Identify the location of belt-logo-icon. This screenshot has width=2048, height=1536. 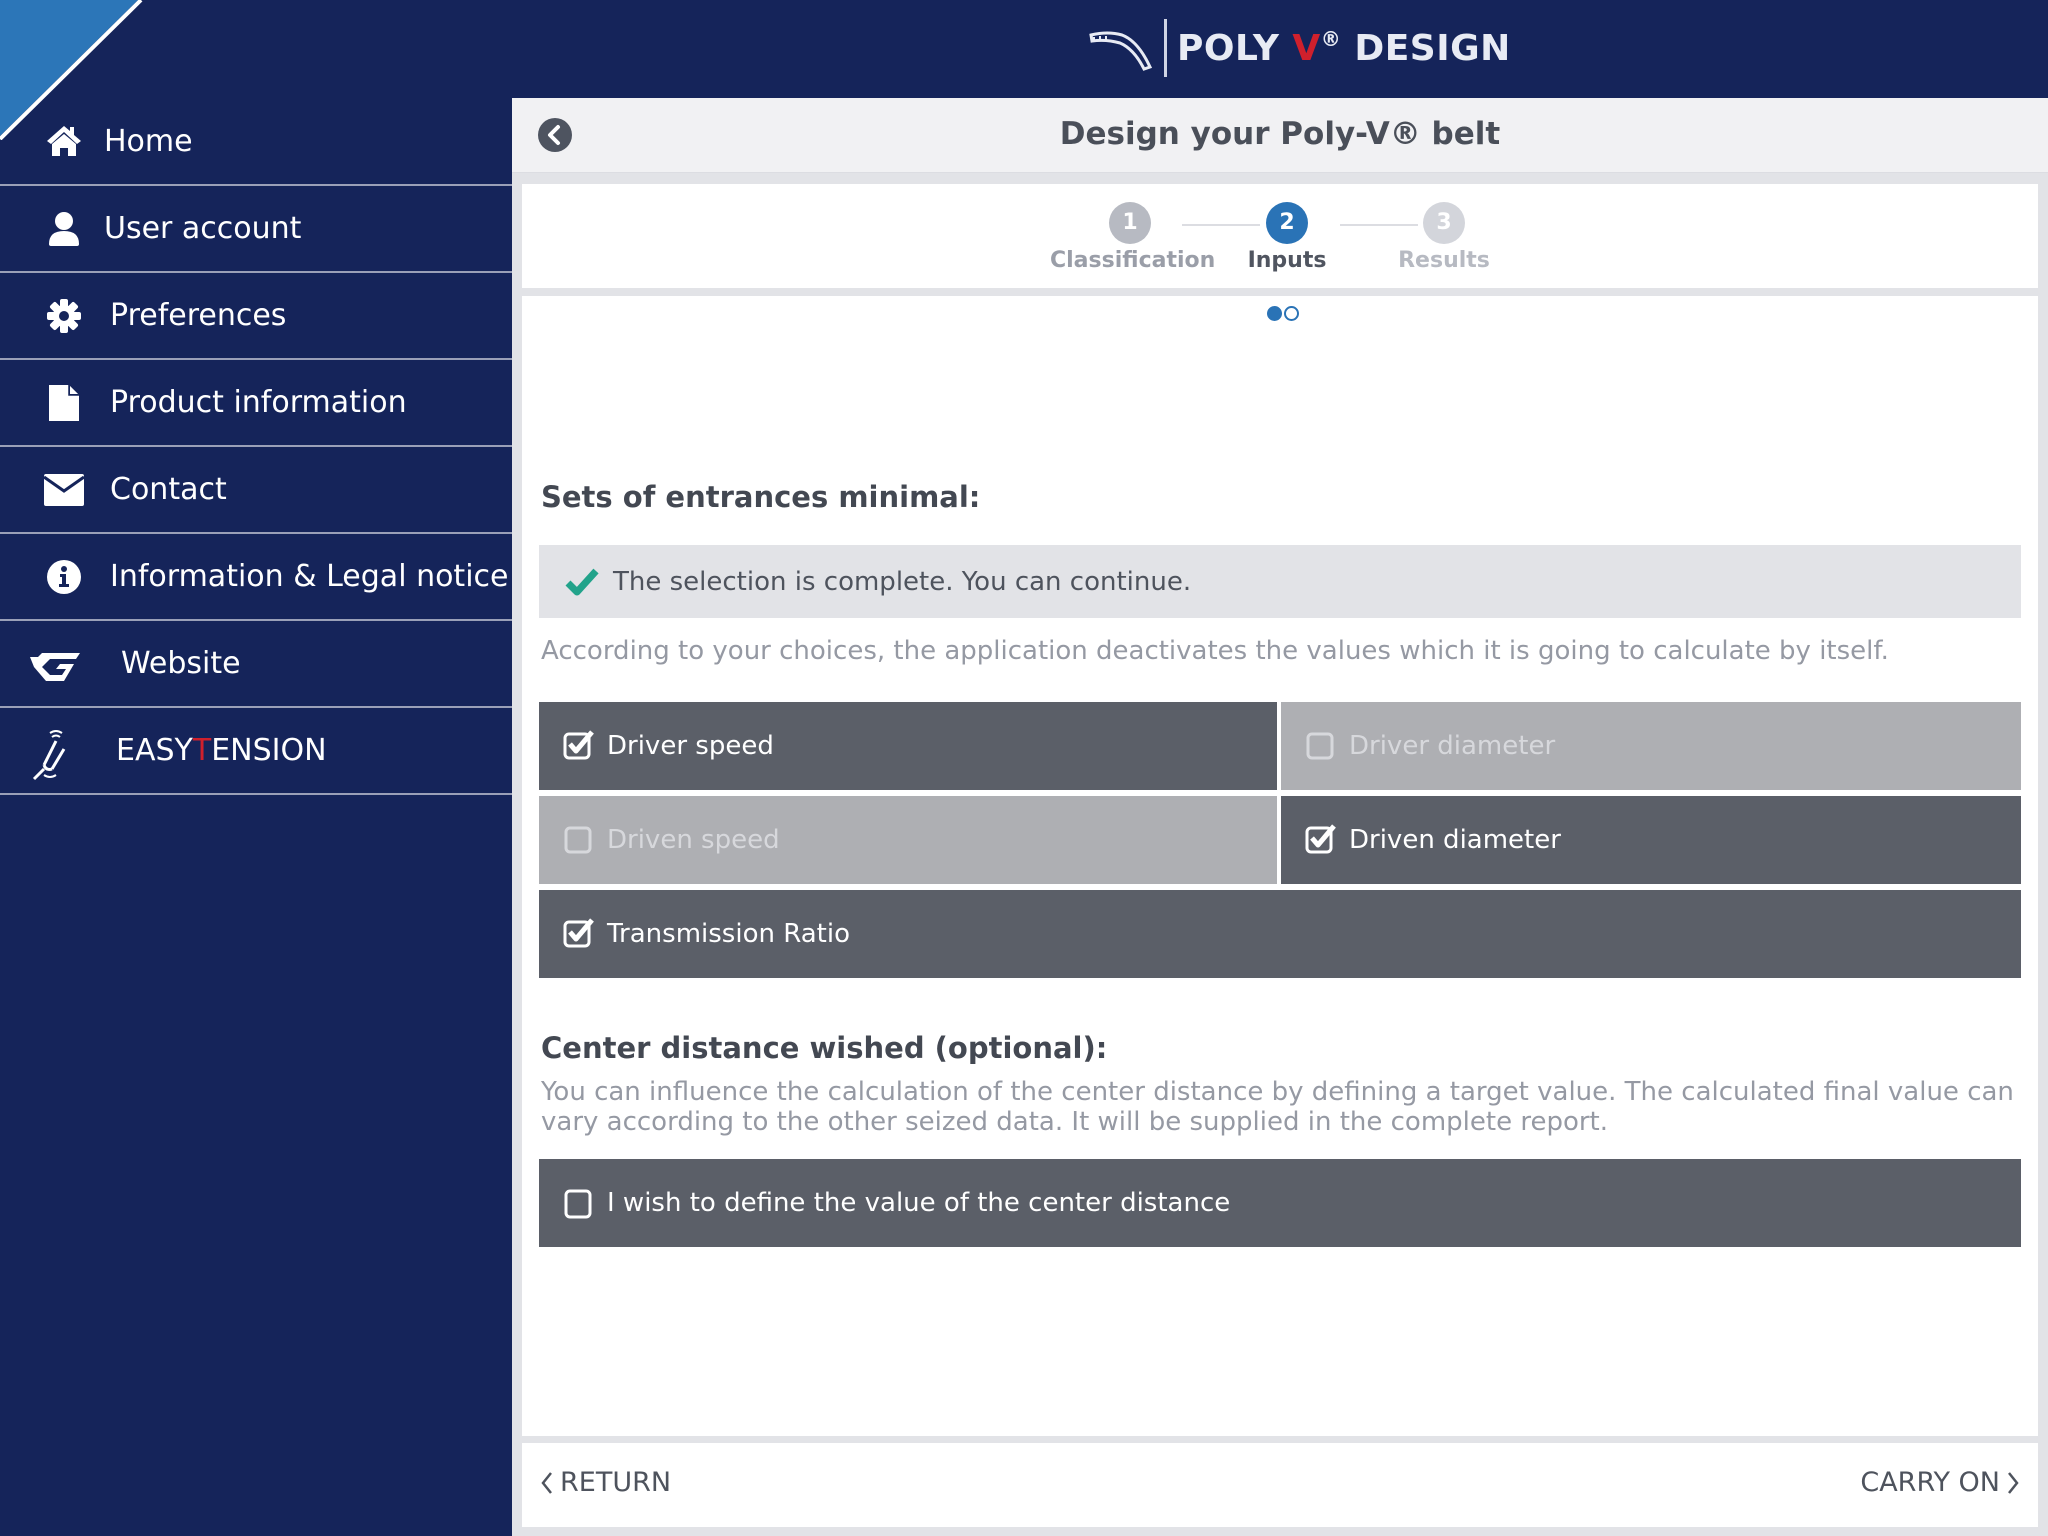
(1121, 51).